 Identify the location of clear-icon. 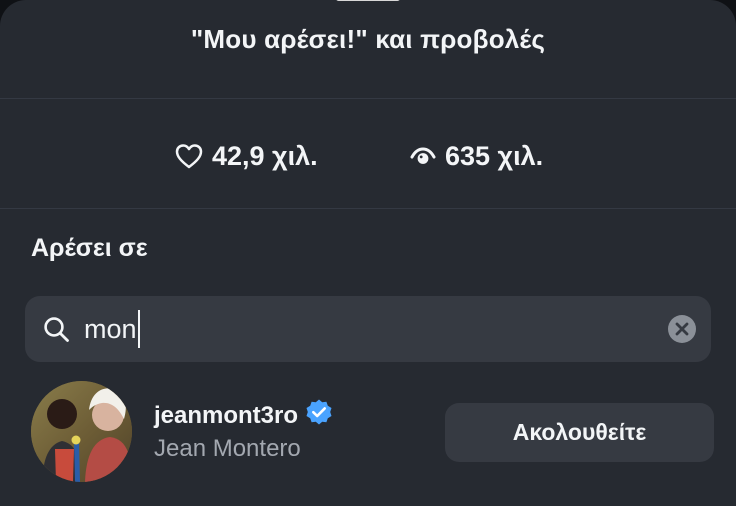
(682, 329).